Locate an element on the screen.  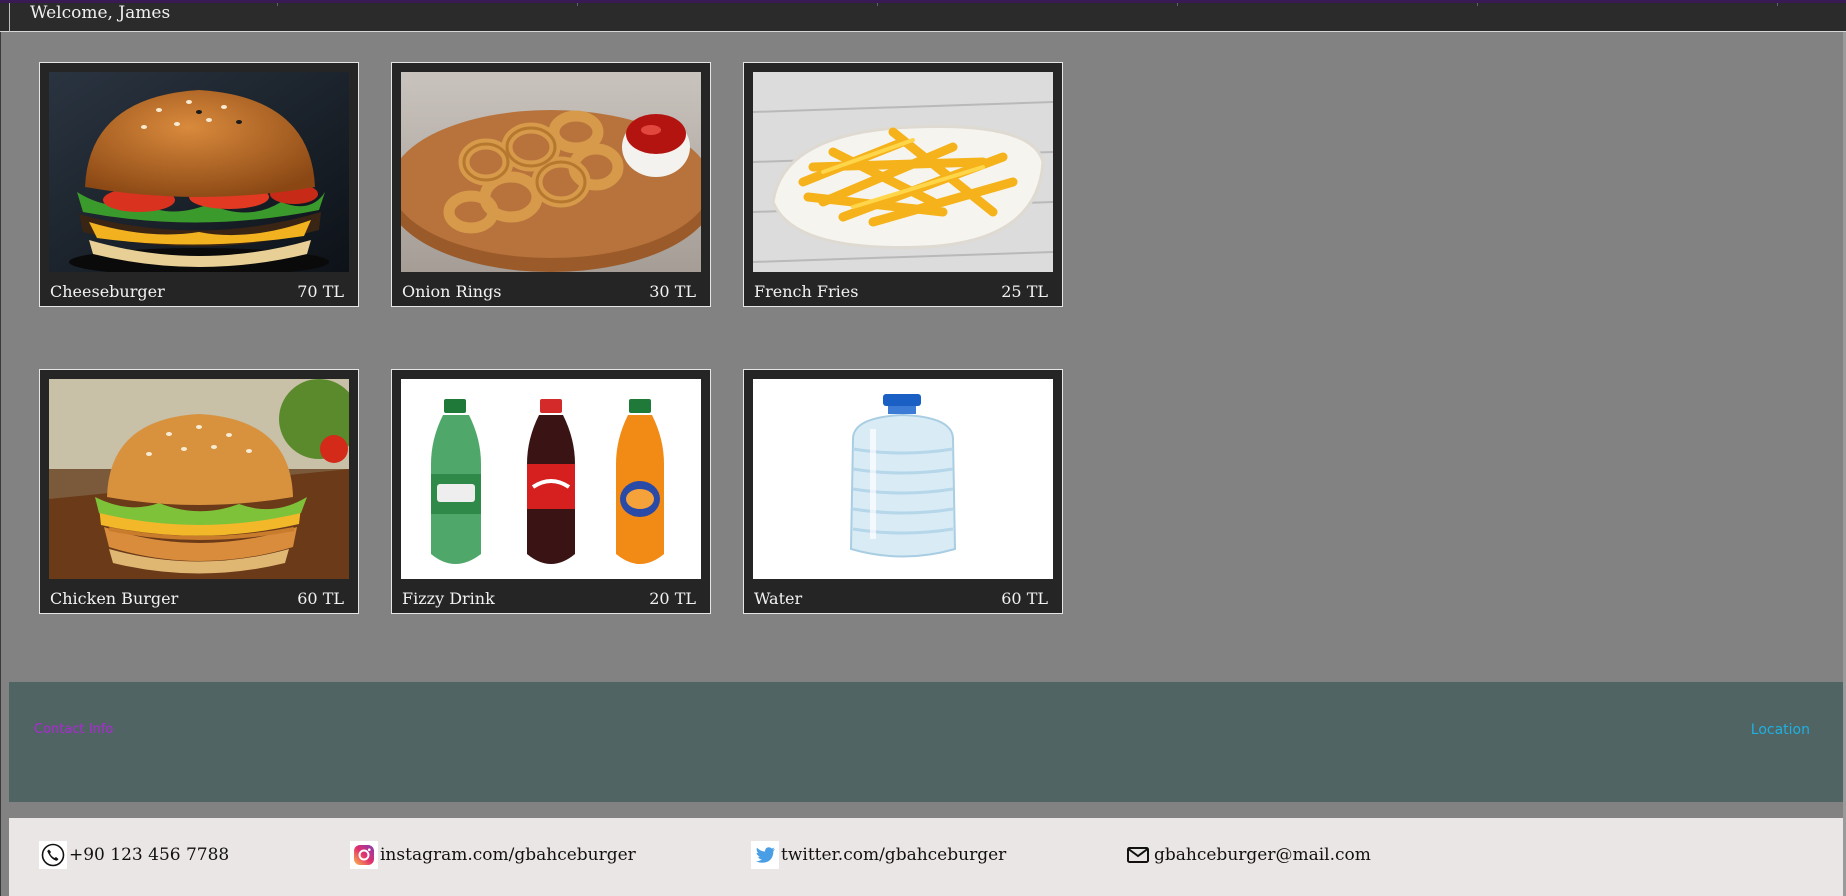
window-left-edge is located at coordinates (0, 448).